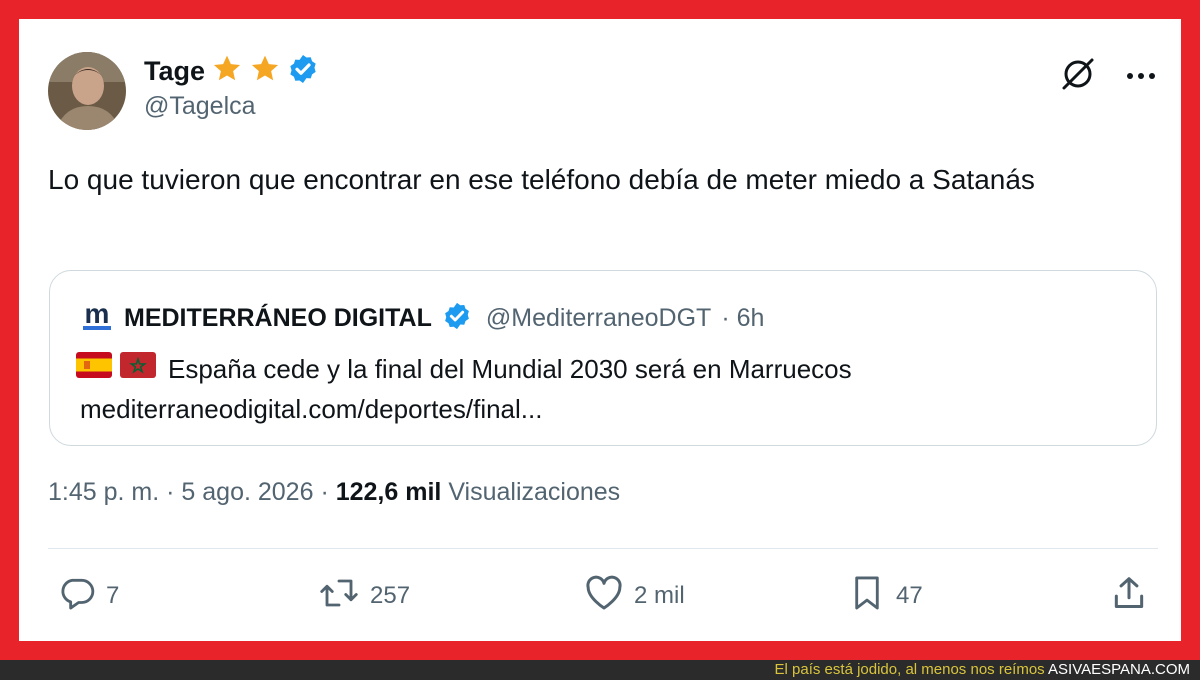 Image resolution: width=1200 pixels, height=680 pixels. What do you see at coordinates (1078, 76) in the screenshot?
I see `grok-icon` at bounding box center [1078, 76].